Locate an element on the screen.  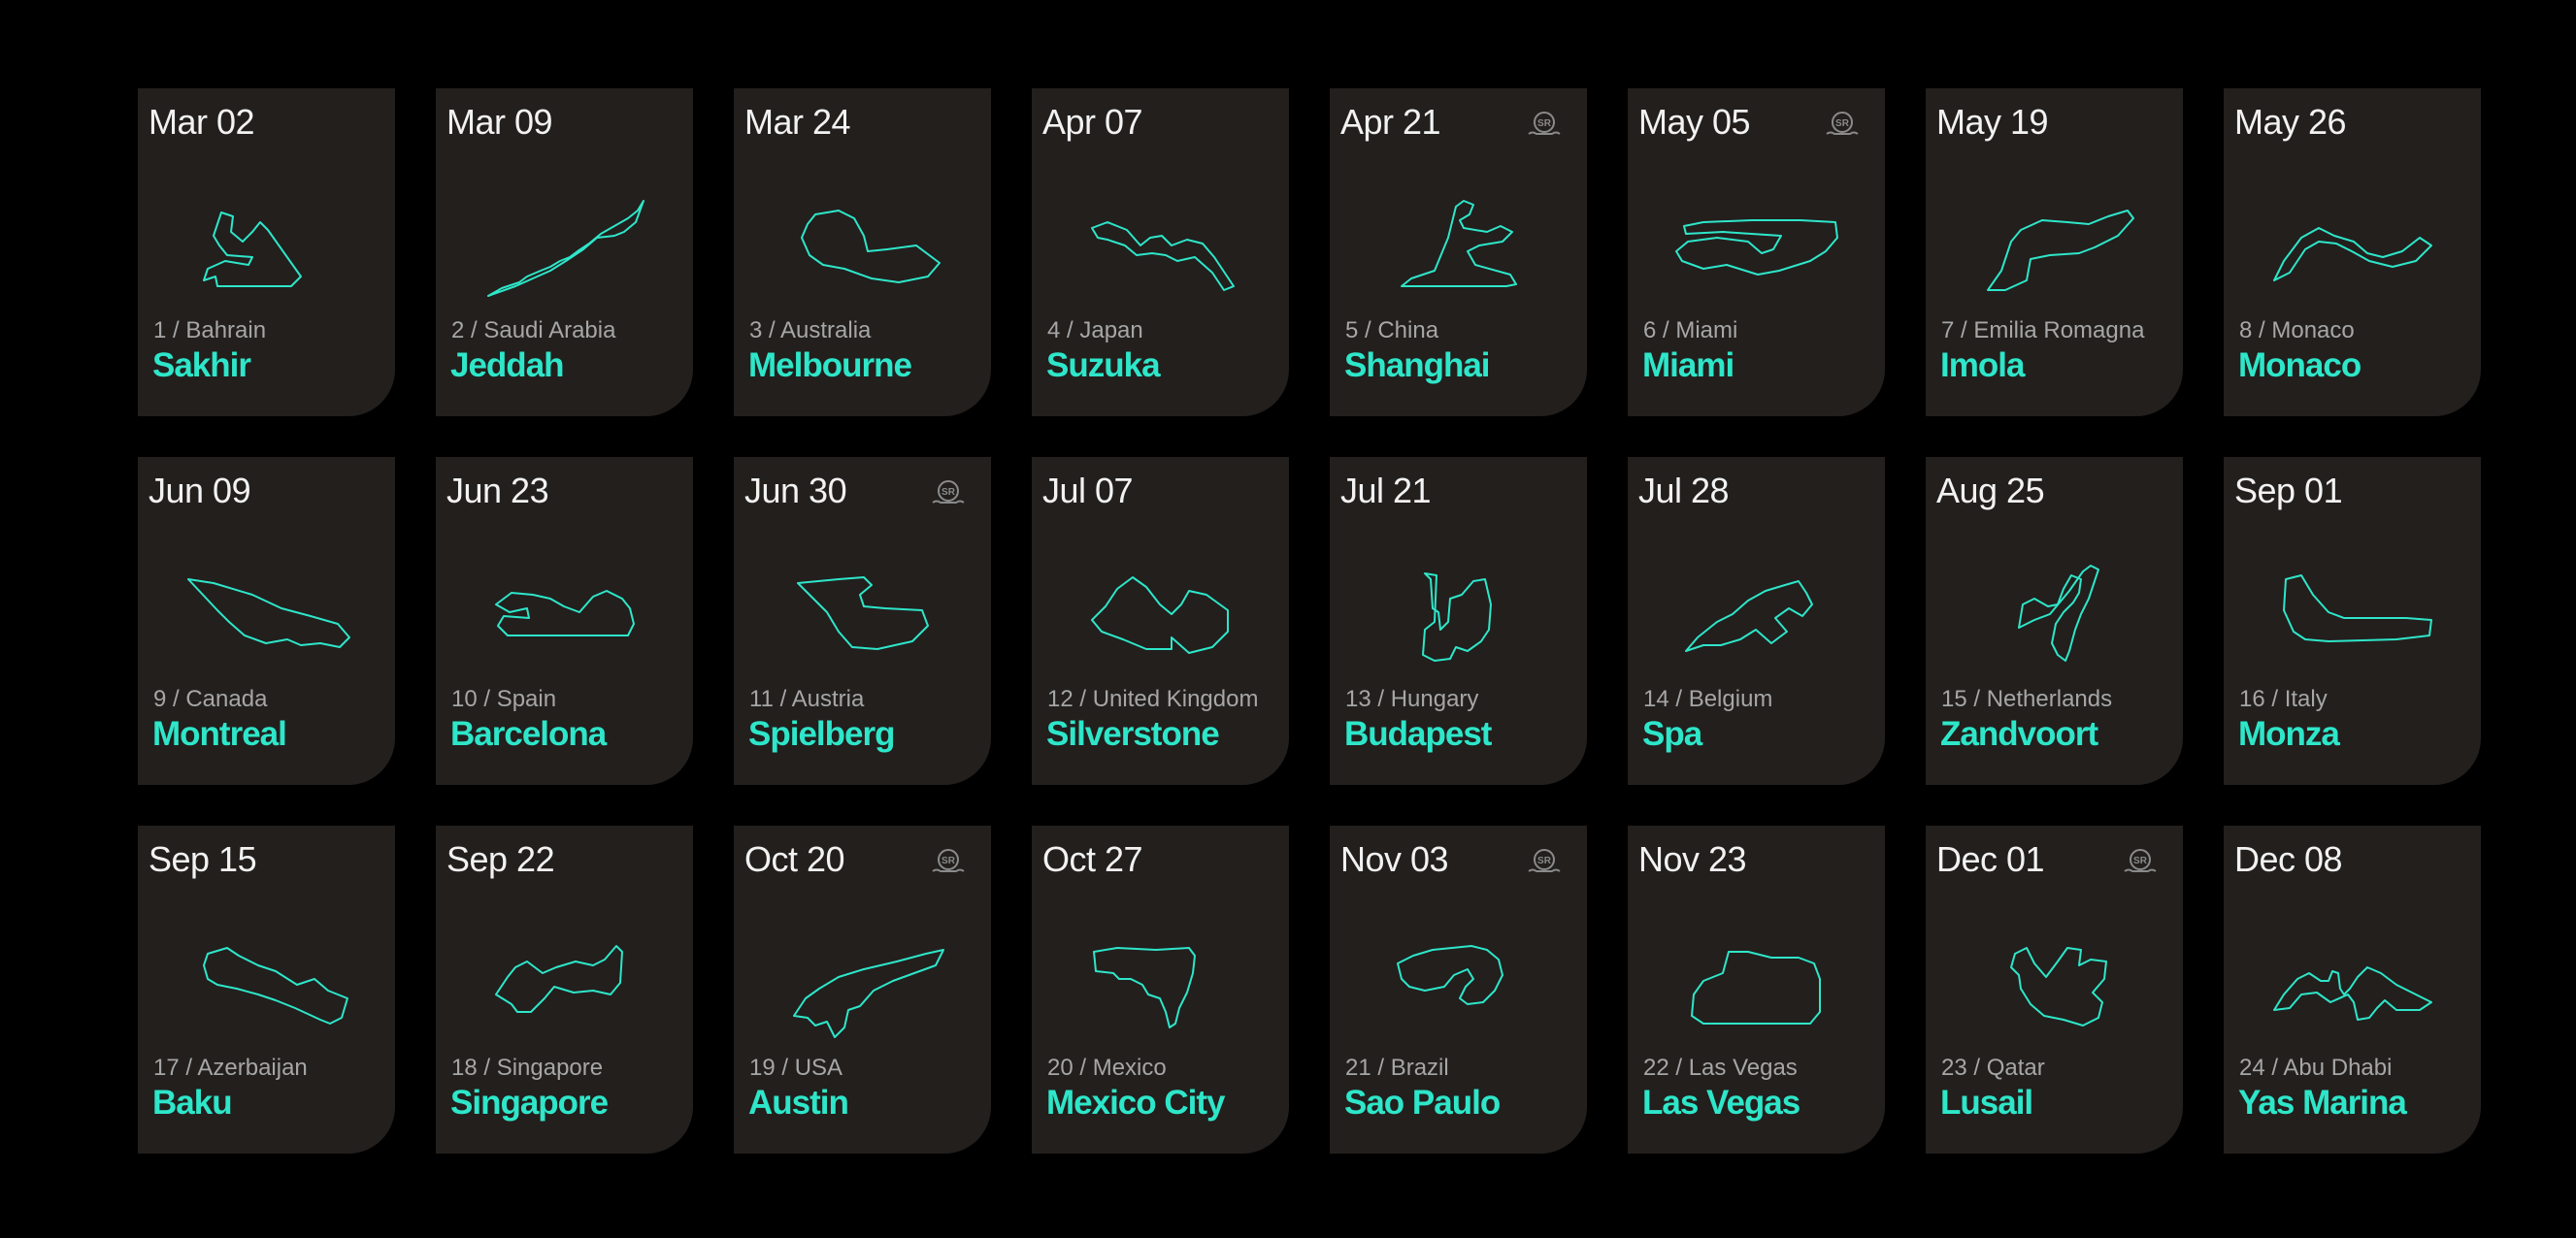
race-card: Mar 02 1 / Bahrain Sakhir is located at coordinates (266, 252).